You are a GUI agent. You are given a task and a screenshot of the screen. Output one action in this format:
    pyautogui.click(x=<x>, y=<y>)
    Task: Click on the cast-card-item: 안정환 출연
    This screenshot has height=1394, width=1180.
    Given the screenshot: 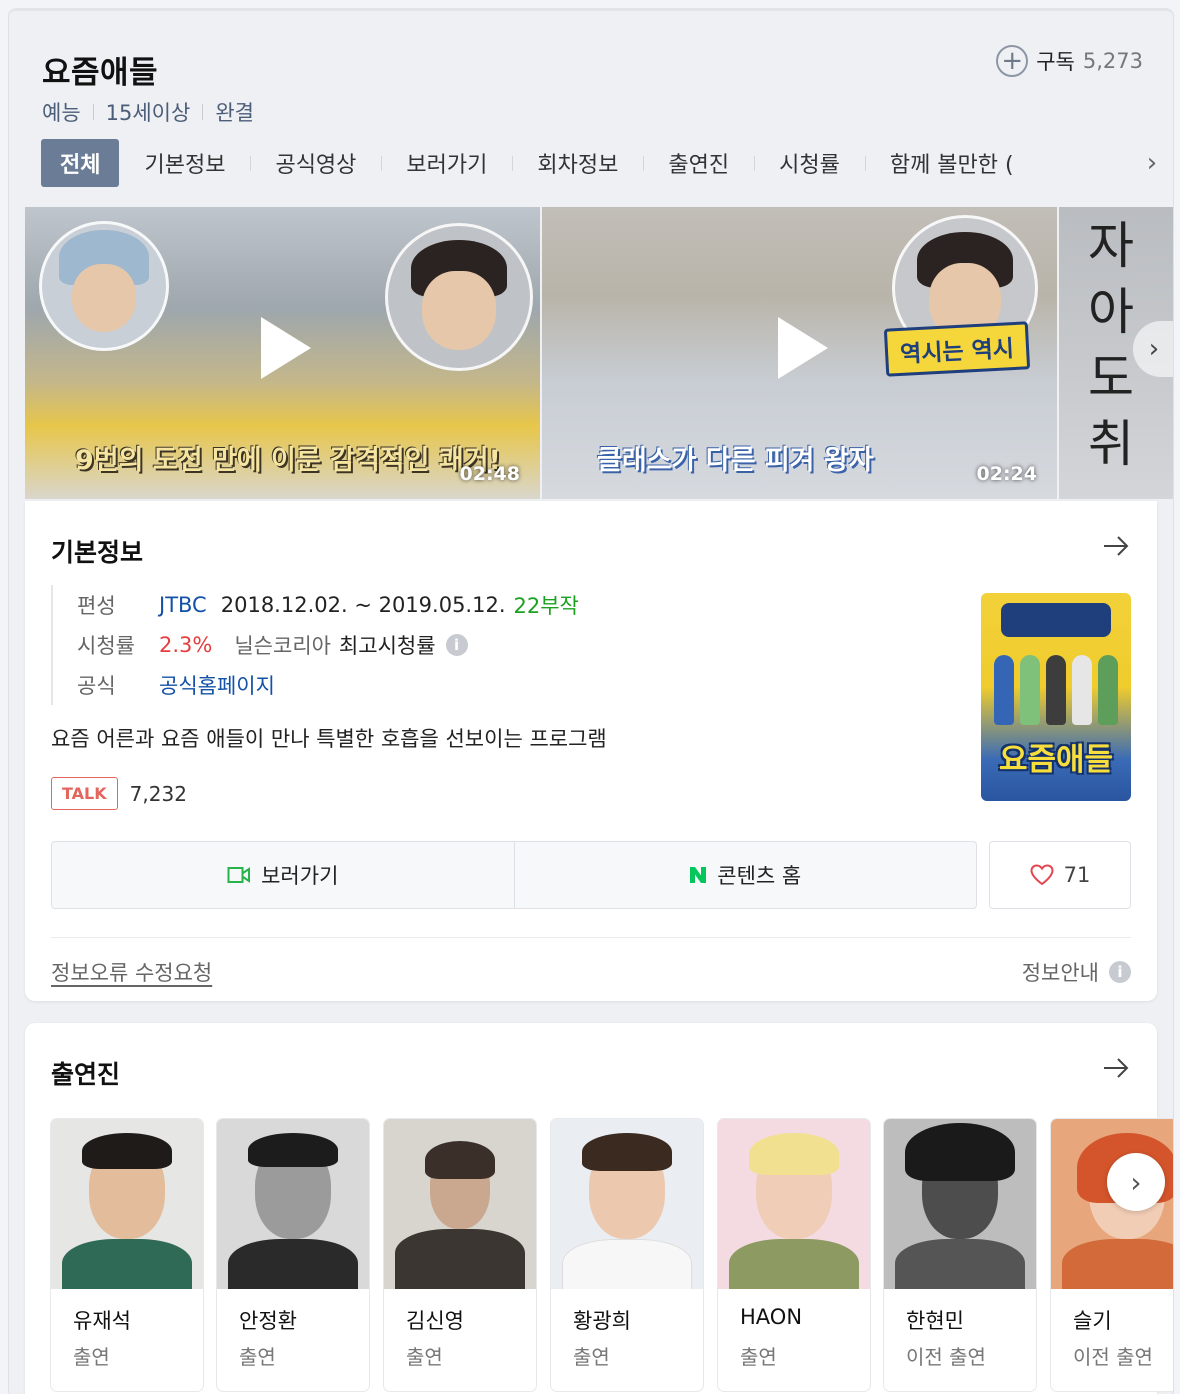 What is the action you would take?
    pyautogui.click(x=293, y=1255)
    